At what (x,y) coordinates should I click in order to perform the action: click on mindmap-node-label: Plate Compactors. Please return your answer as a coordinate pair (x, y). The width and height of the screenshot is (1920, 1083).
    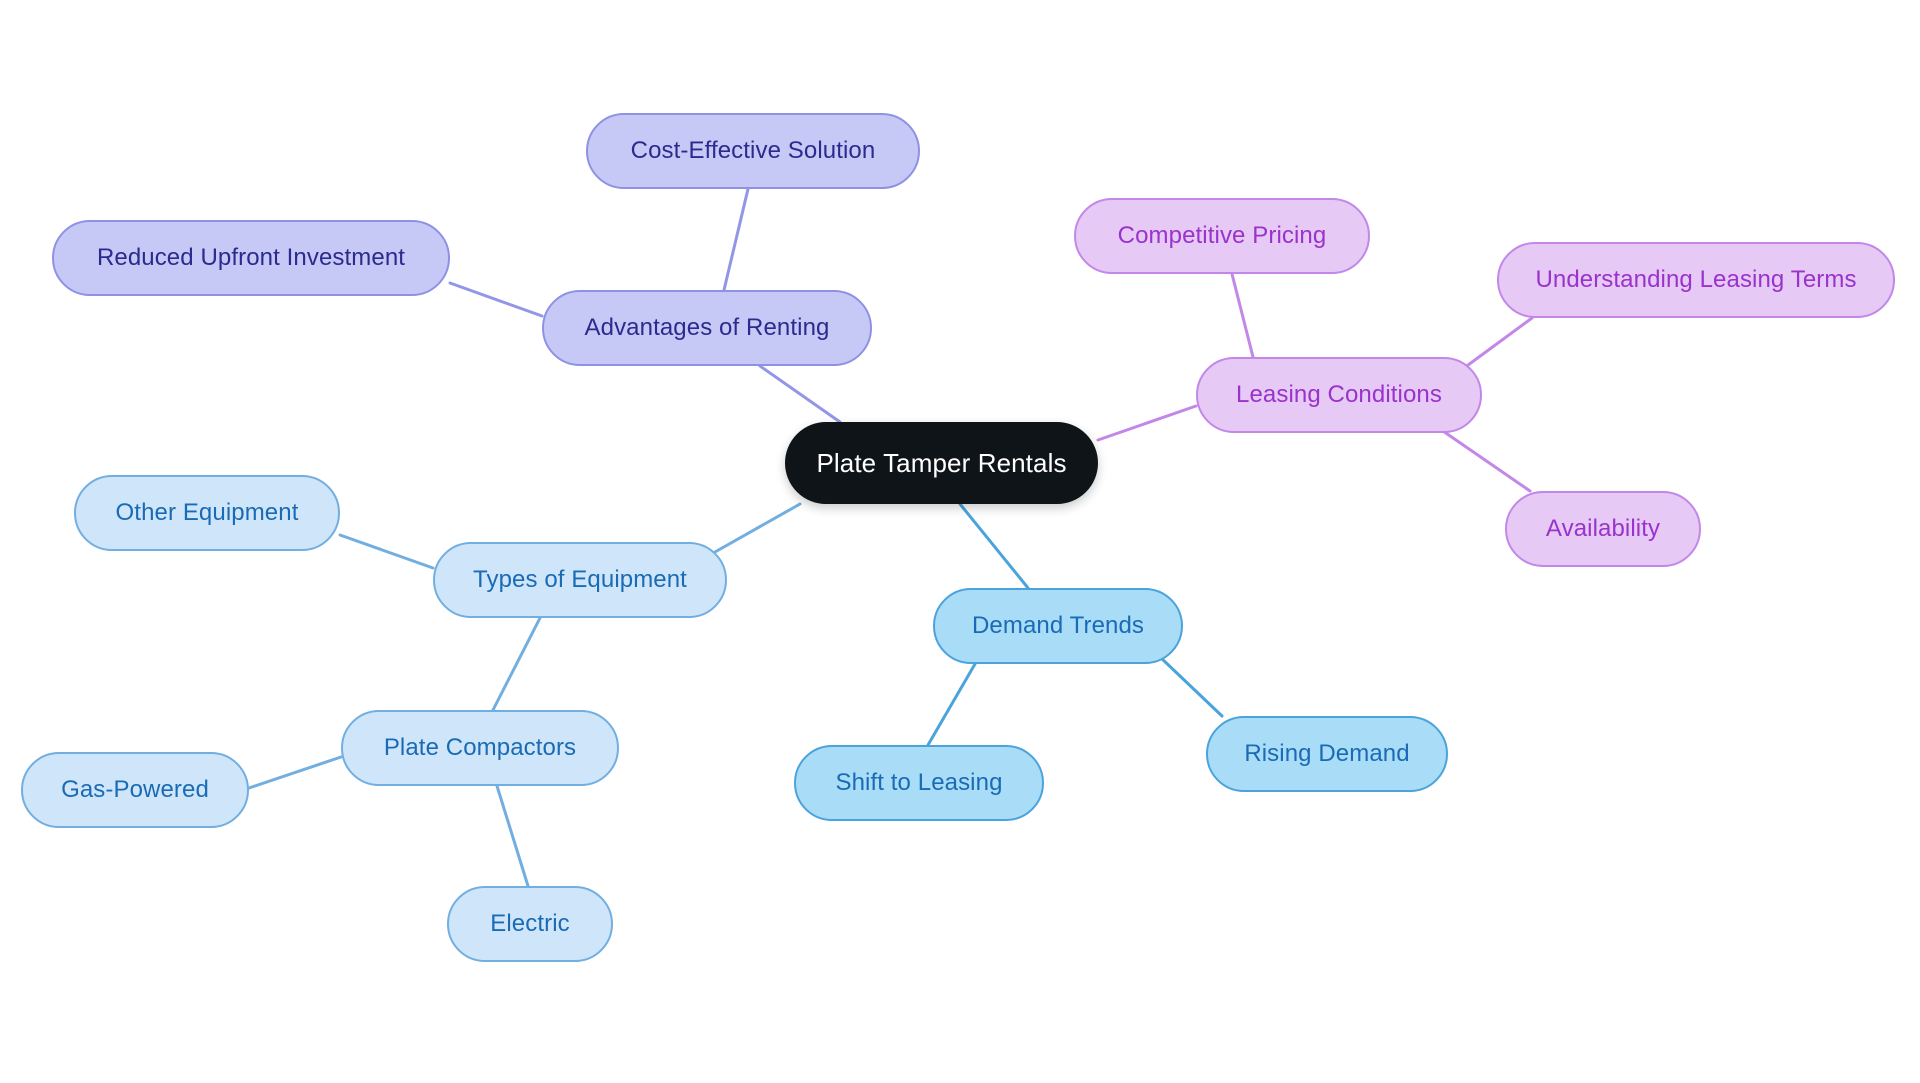
    Looking at the image, I should click on (480, 747).